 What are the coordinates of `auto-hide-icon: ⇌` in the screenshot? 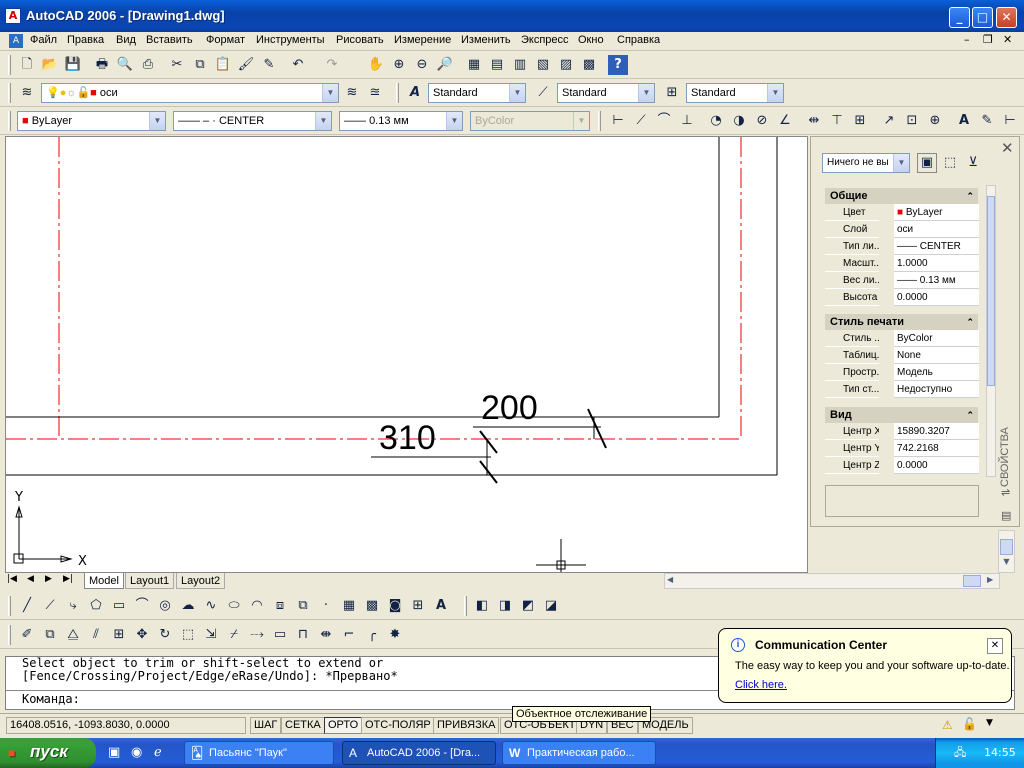 It's located at (1005, 492).